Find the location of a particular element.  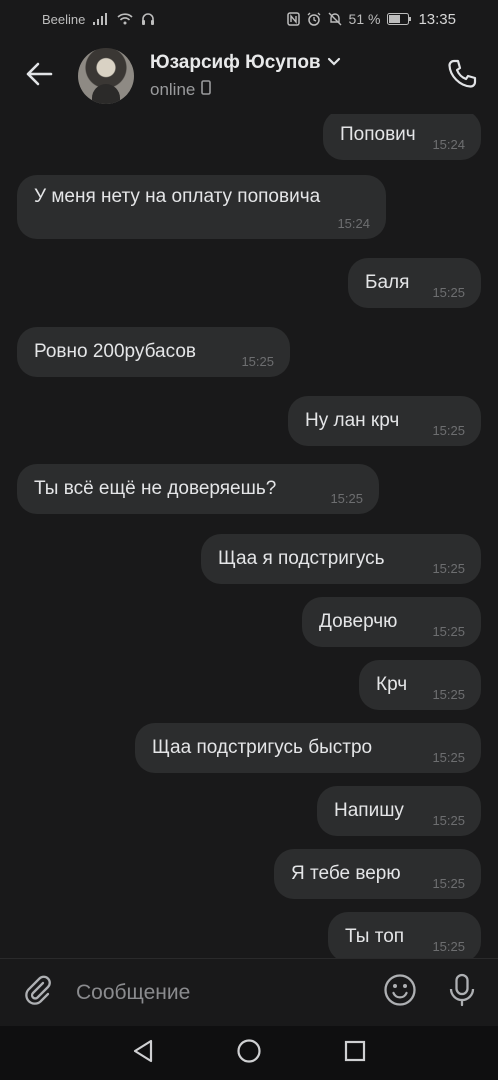

contact-status-row: online is located at coordinates (245, 90).